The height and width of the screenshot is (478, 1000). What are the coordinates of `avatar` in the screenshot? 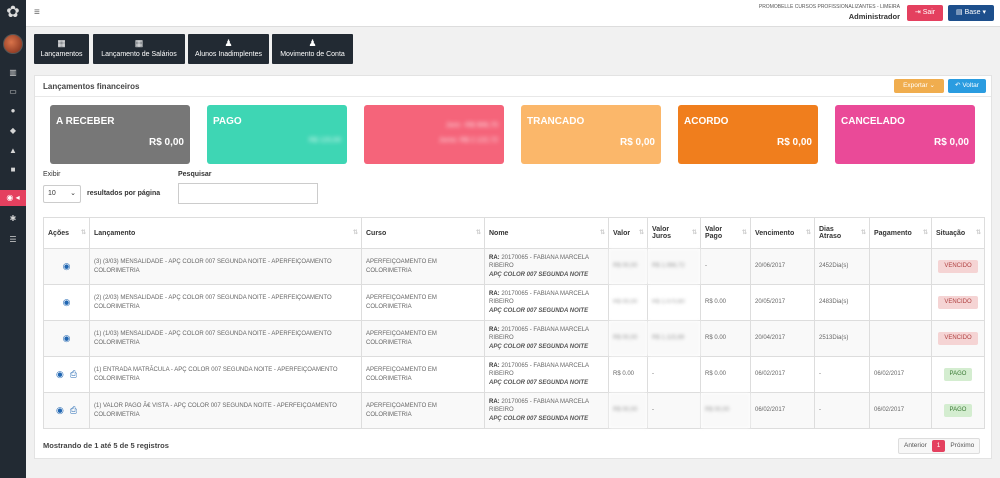 It's located at (13, 44).